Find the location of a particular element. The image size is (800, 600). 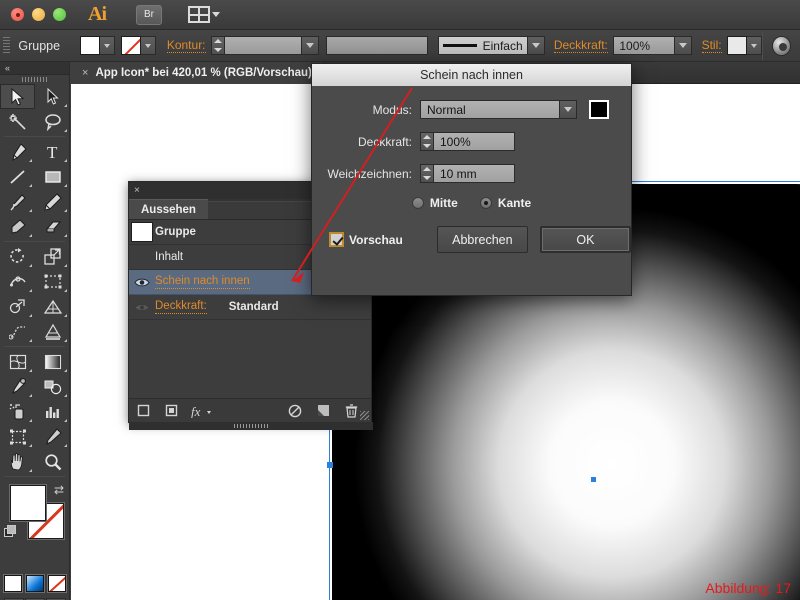

brush-definition-control: Einfach is located at coordinates (491, 45).